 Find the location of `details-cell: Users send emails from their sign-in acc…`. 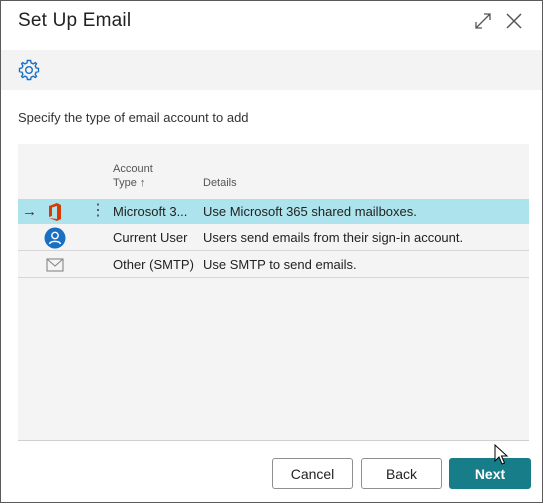

details-cell: Users send emails from their sign-in acc… is located at coordinates (333, 237).